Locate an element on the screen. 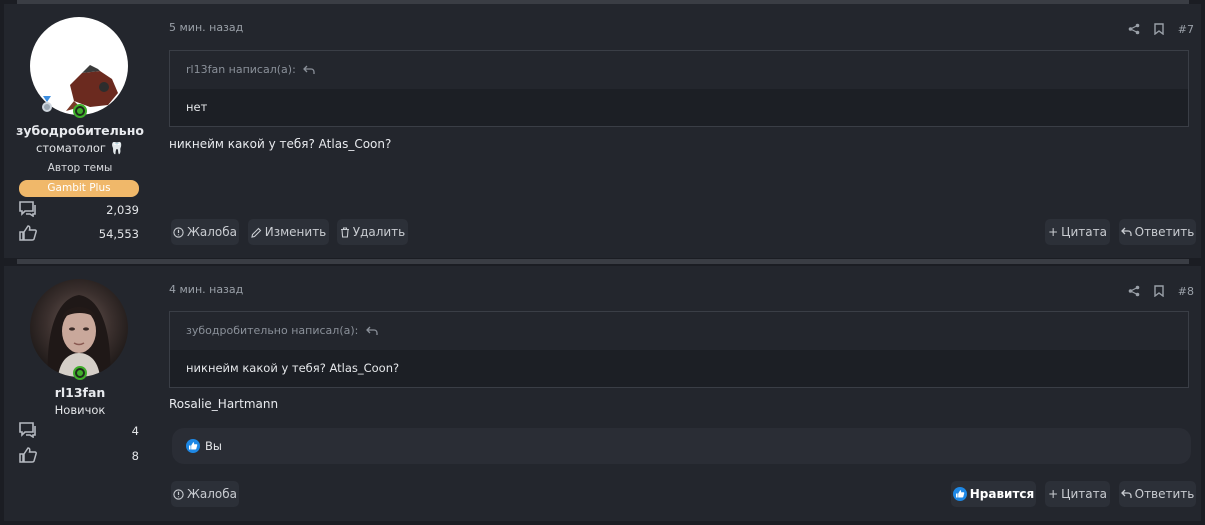 The image size is (1205, 525). user-panel: rl13fan Новичок 4 8 is located at coordinates (80, 393).